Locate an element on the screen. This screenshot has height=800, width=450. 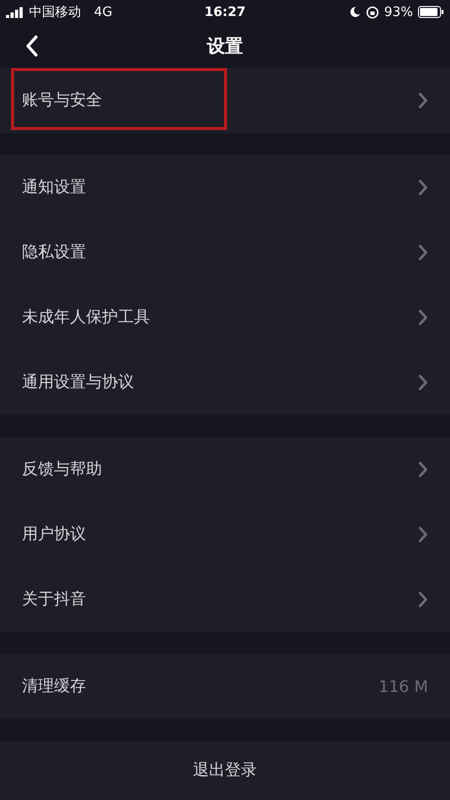
battery-icon is located at coordinates (431, 12).